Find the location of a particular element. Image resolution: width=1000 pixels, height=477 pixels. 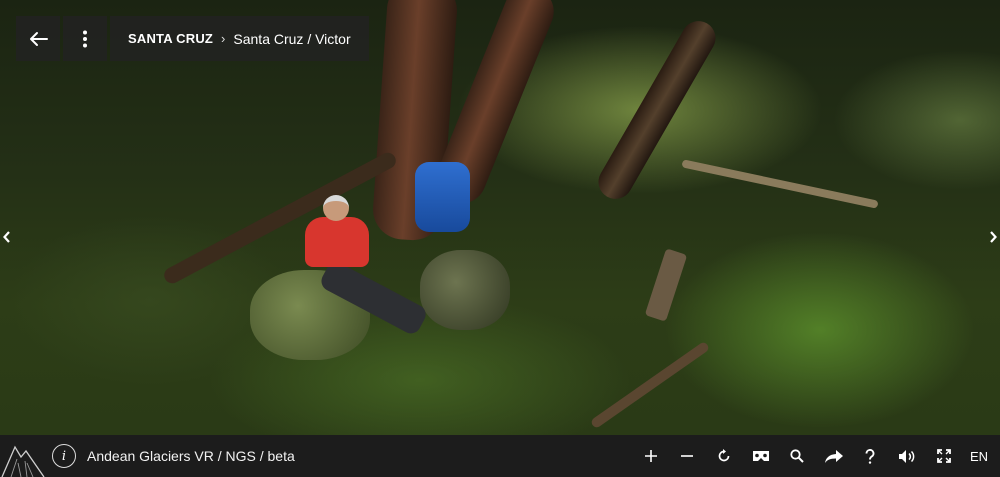

tree-branch is located at coordinates (780, 184).